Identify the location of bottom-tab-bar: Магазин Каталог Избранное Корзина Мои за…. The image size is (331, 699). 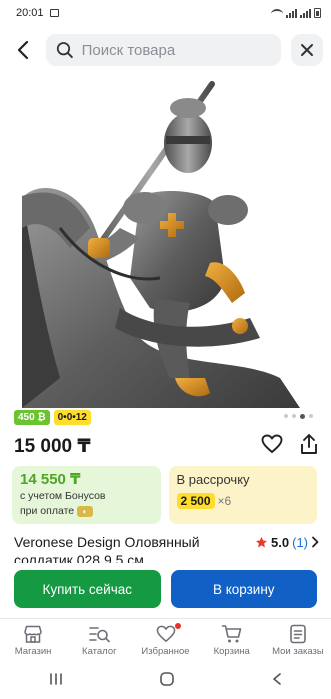
(165, 640).